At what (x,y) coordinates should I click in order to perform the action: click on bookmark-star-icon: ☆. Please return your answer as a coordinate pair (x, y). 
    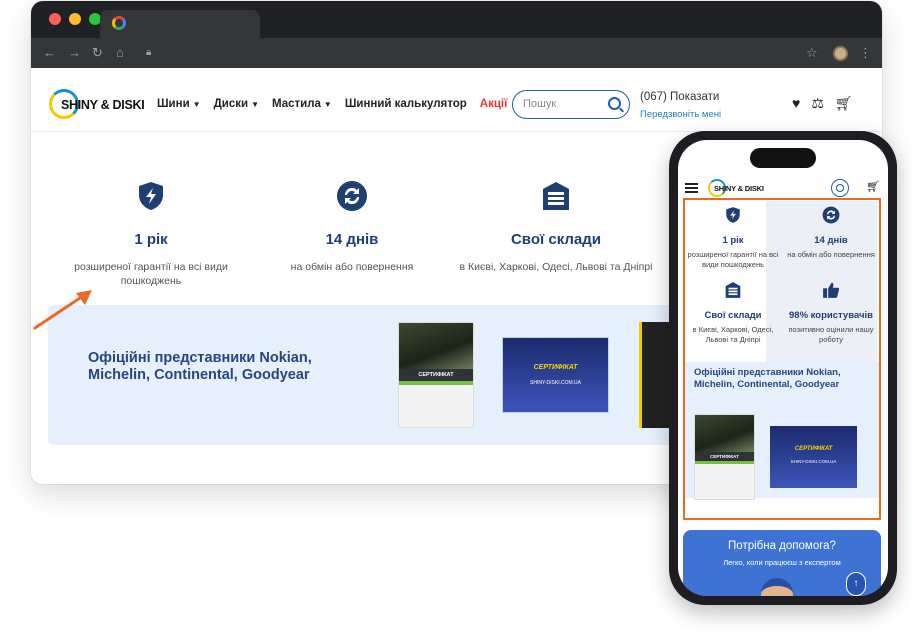
    Looking at the image, I should click on (812, 53).